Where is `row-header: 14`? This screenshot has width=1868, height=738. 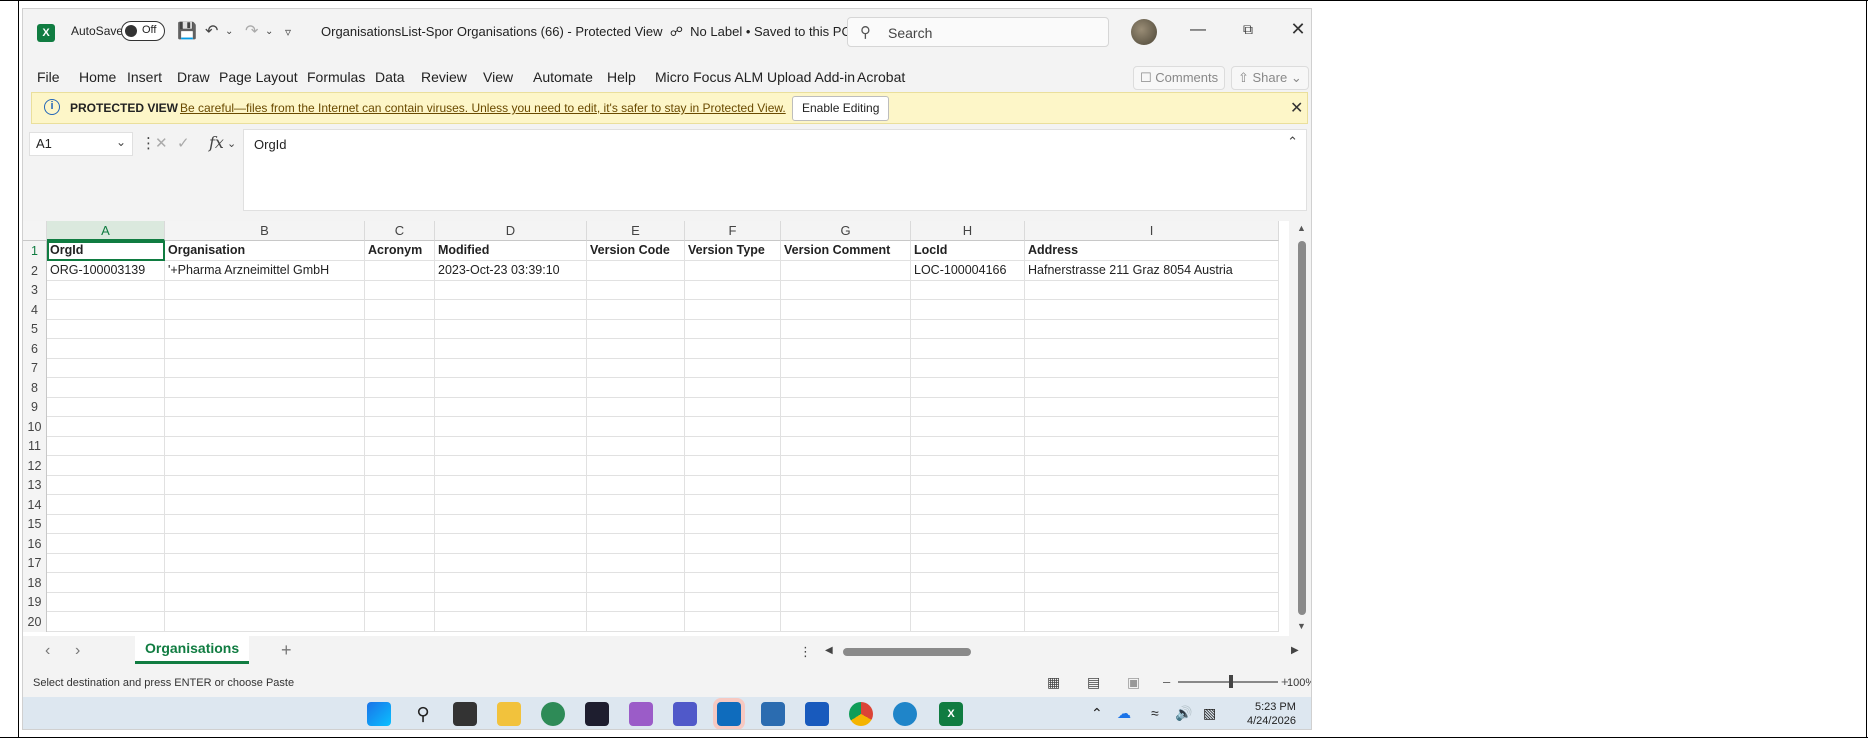
row-header: 14 is located at coordinates (35, 504).